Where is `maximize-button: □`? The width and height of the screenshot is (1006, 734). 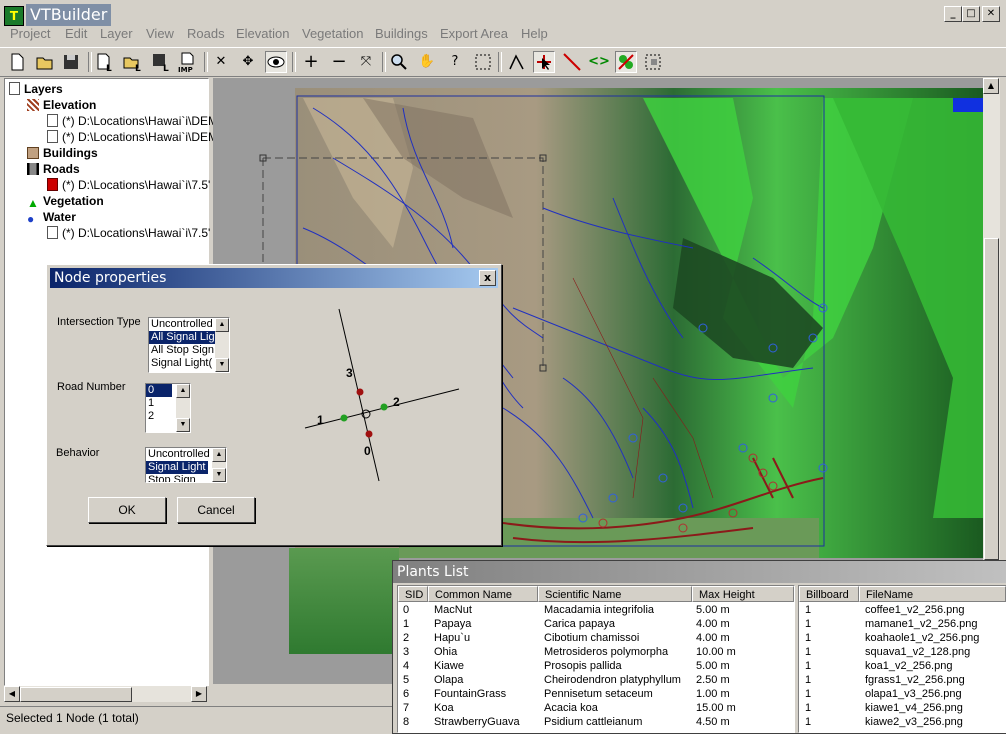
maximize-button: □ is located at coordinates (971, 14).